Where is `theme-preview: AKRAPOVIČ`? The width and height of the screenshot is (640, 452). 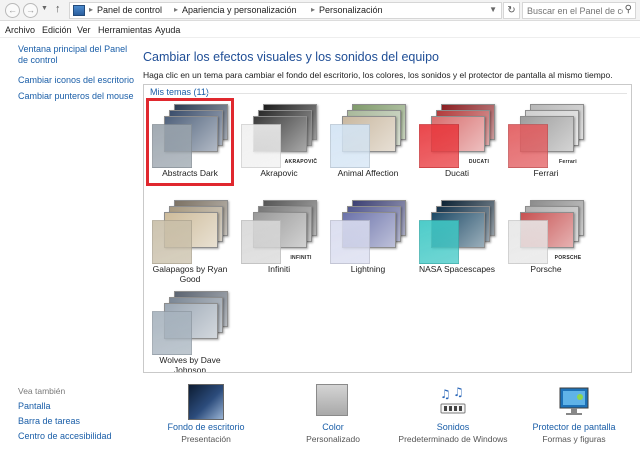
theme-preview: AKRAPOVIČ is located at coordinates (279, 135).